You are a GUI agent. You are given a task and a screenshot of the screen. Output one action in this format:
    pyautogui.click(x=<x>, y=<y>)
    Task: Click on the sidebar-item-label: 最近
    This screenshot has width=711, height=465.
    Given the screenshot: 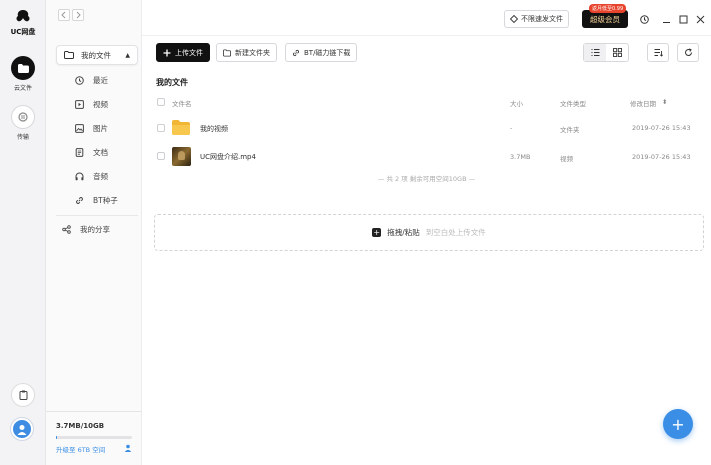 What is the action you would take?
    pyautogui.click(x=100, y=80)
    